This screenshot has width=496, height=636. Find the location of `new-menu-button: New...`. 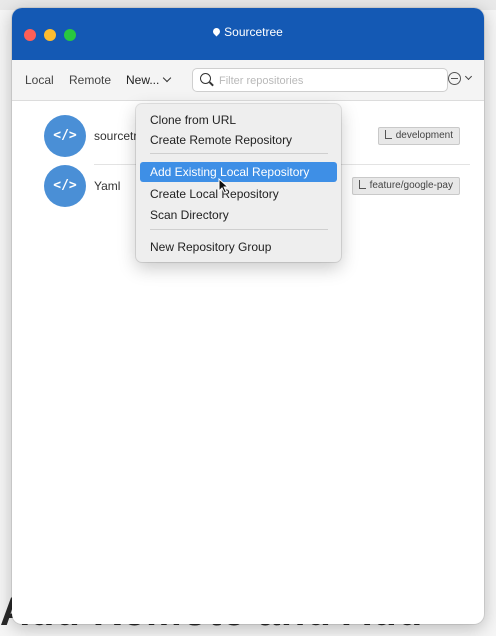

new-menu-button: New... is located at coordinates (149, 80).